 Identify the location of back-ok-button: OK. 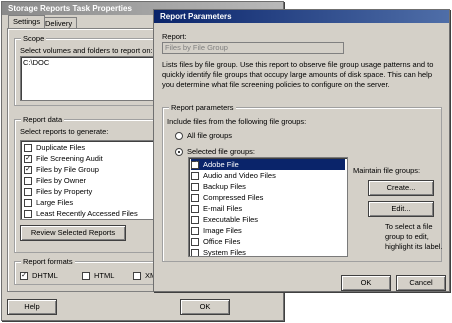
(205, 307).